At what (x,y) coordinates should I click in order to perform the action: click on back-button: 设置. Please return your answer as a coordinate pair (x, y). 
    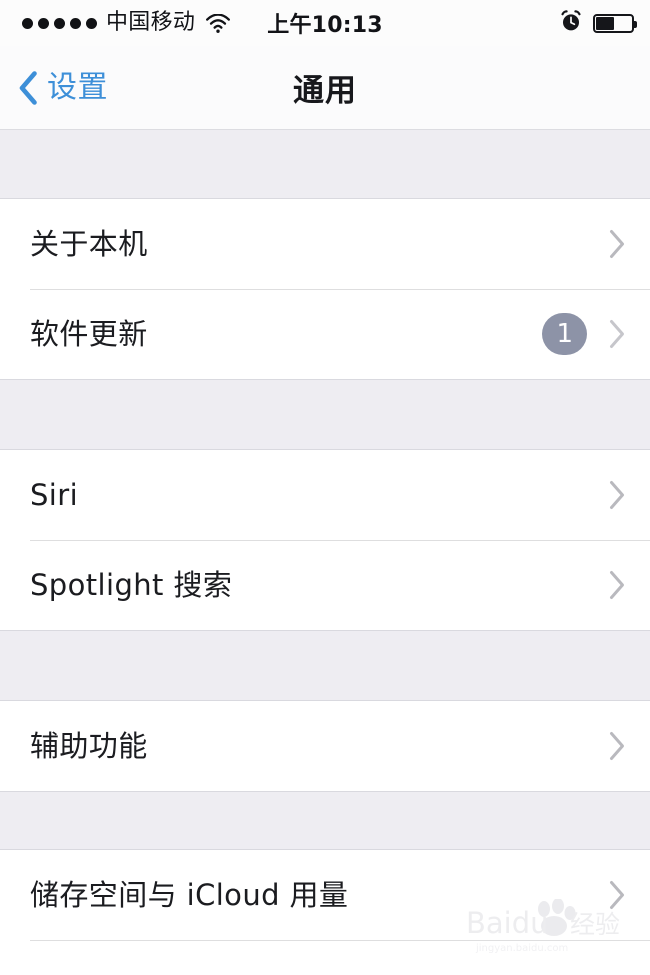
    Looking at the image, I should click on (54, 87).